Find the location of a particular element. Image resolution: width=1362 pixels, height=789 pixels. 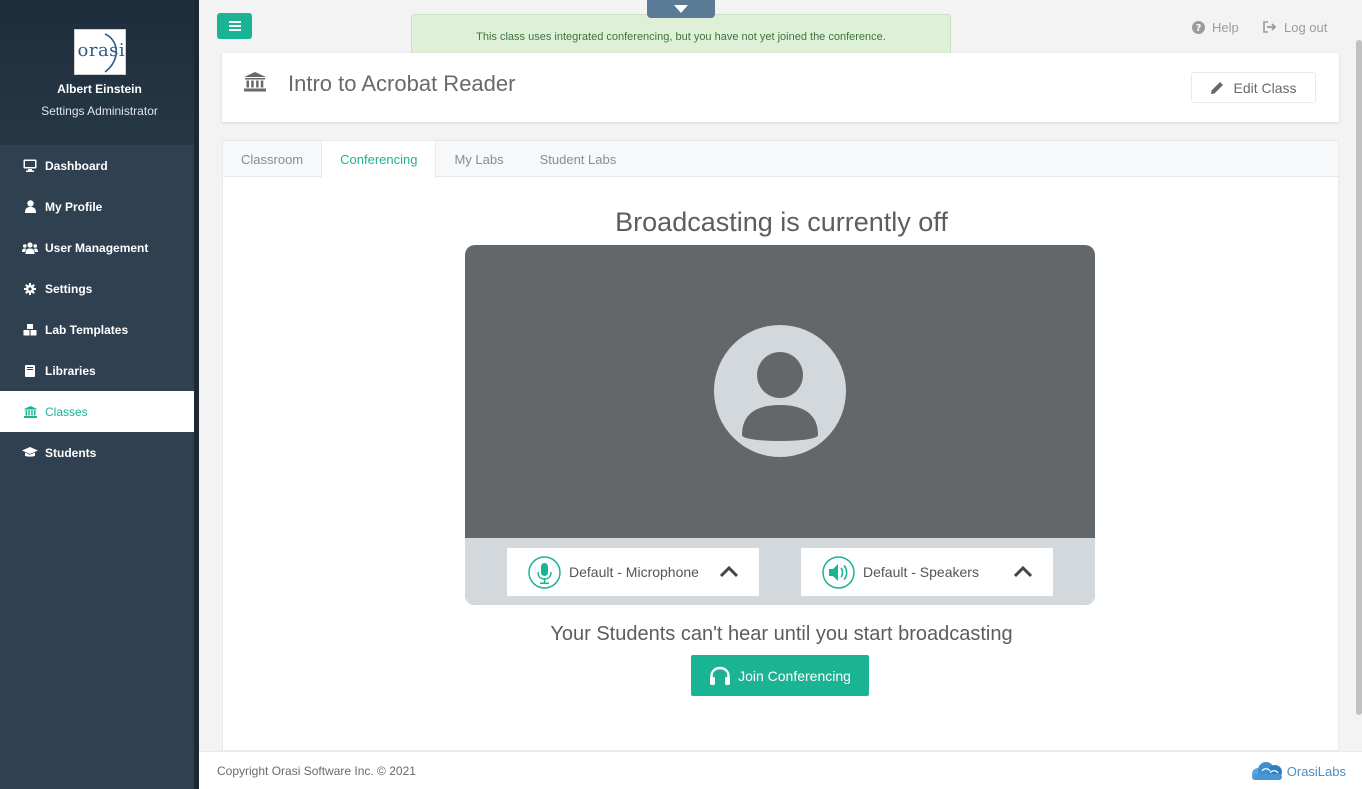

page-scrollbar is located at coordinates (1359, 377).